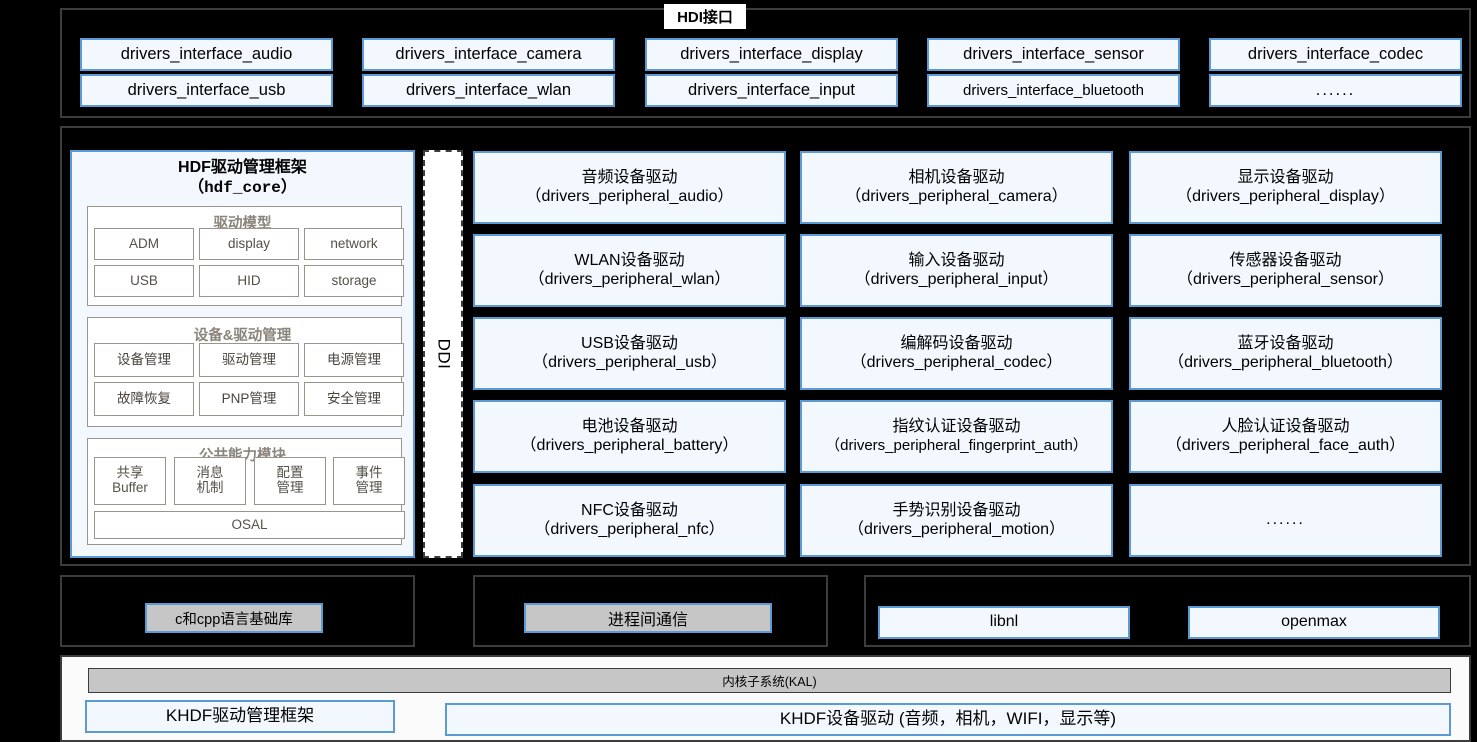  I want to click on cell-adm: ADM, so click(144, 244).